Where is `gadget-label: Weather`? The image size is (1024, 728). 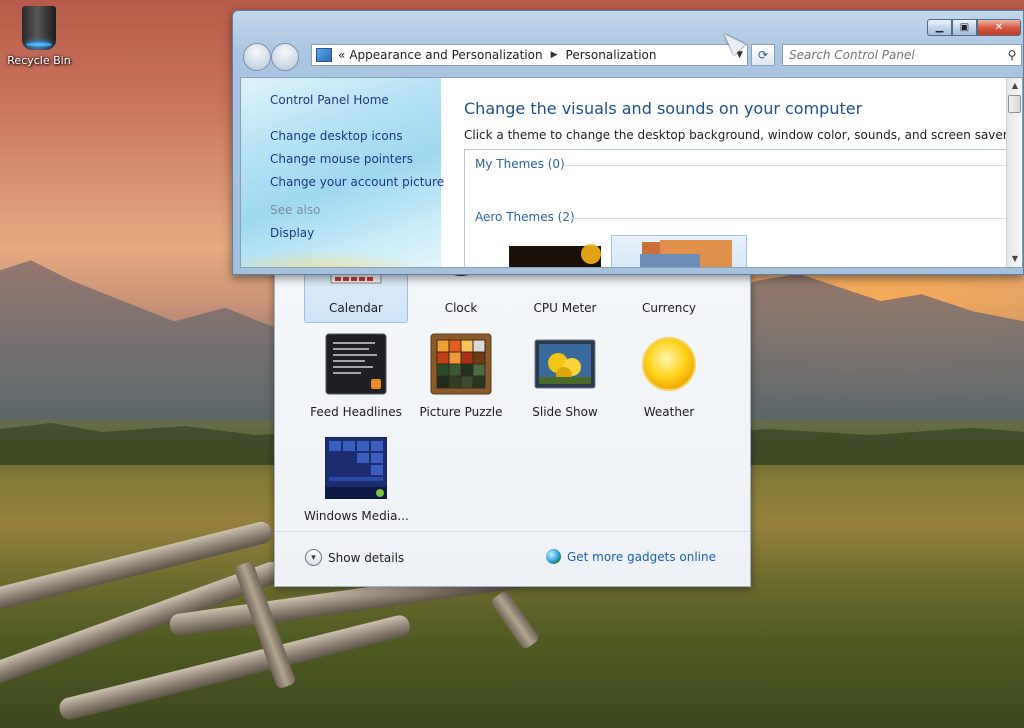 gadget-label: Weather is located at coordinates (669, 412).